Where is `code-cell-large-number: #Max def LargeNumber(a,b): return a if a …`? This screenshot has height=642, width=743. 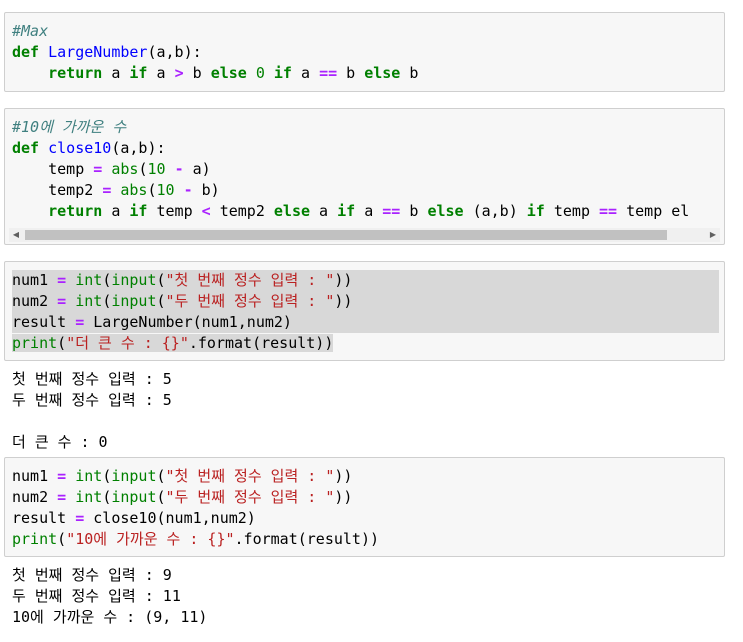 code-cell-large-number: #Max def LargeNumber(a,b): return a if a … is located at coordinates (364, 52).